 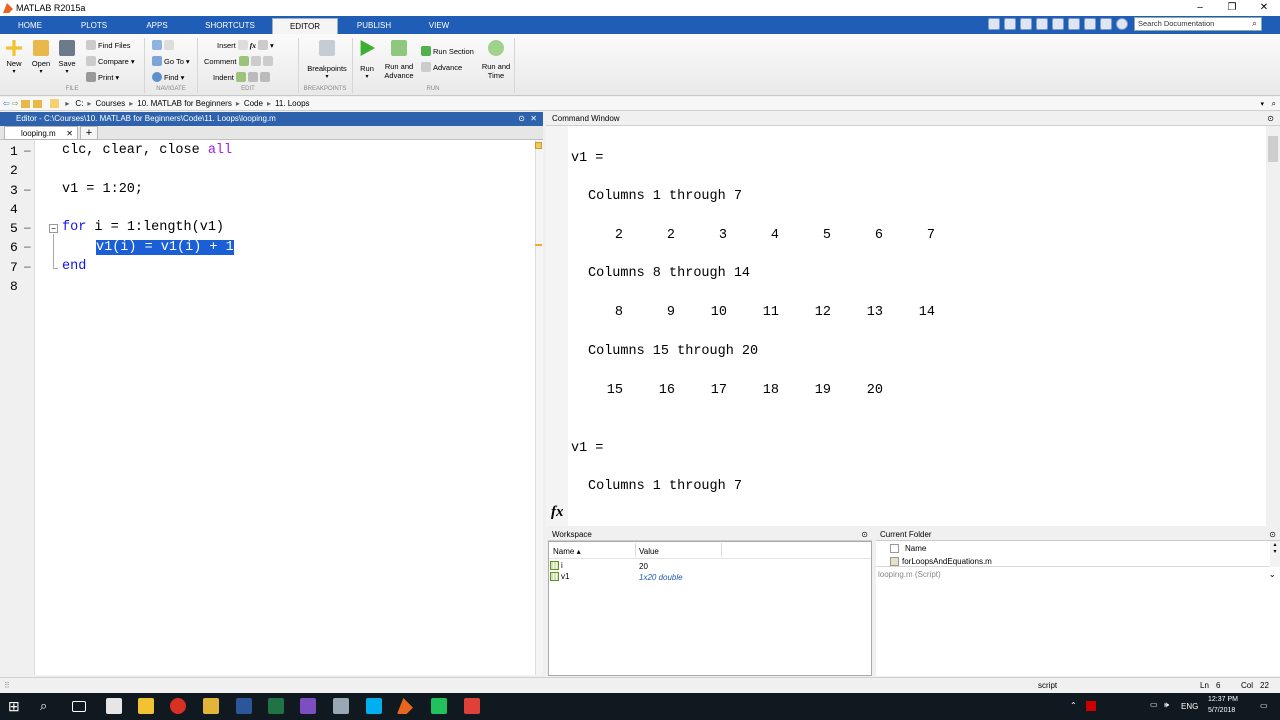 I want to click on tab-looping-m: looping.m ✕, so click(x=41, y=133).